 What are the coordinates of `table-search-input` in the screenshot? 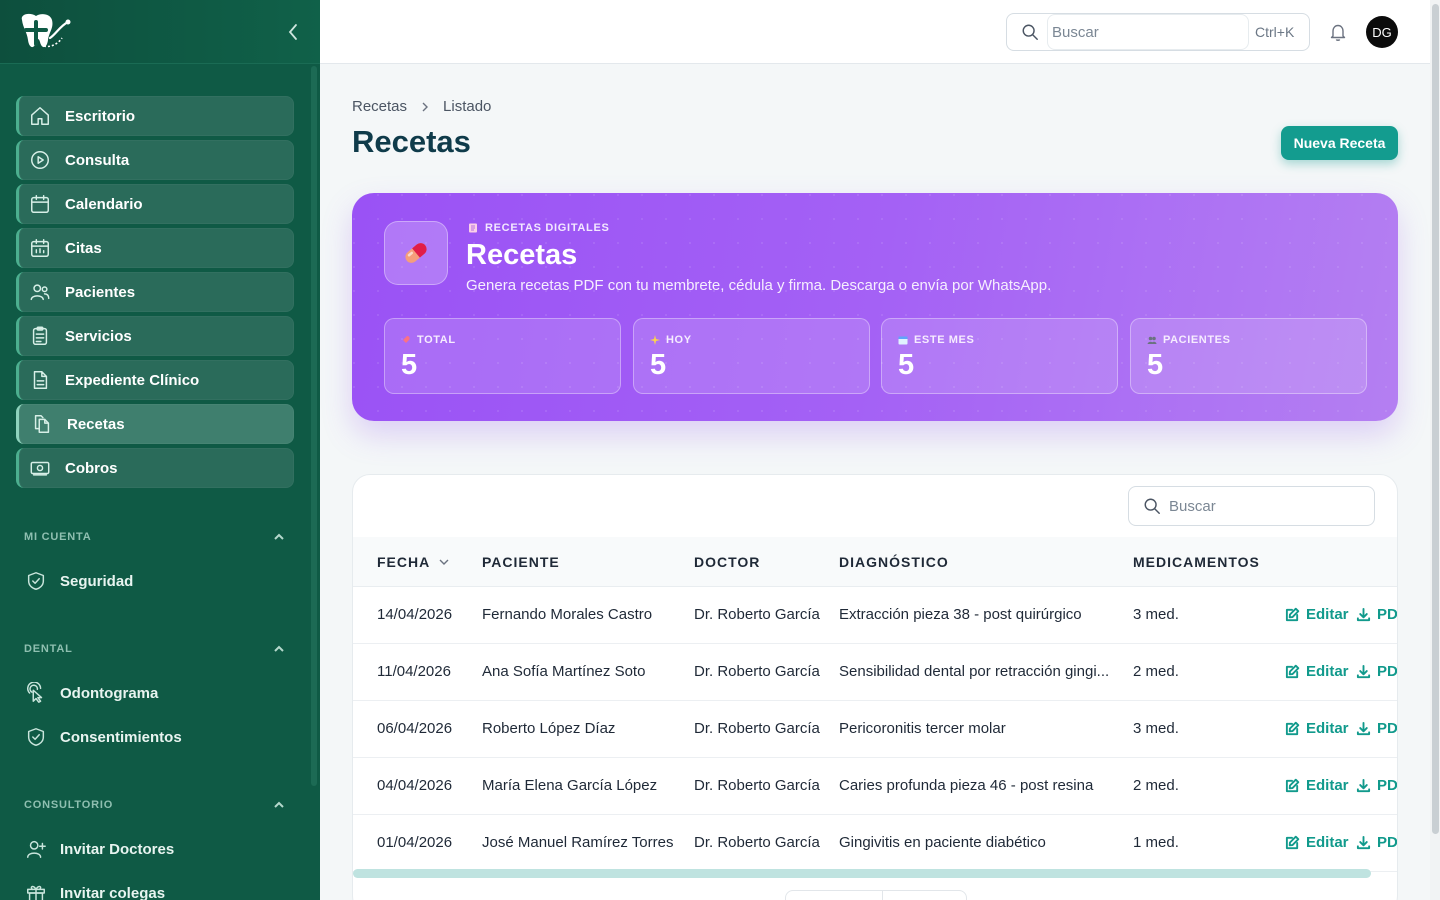 It's located at (1269, 506).